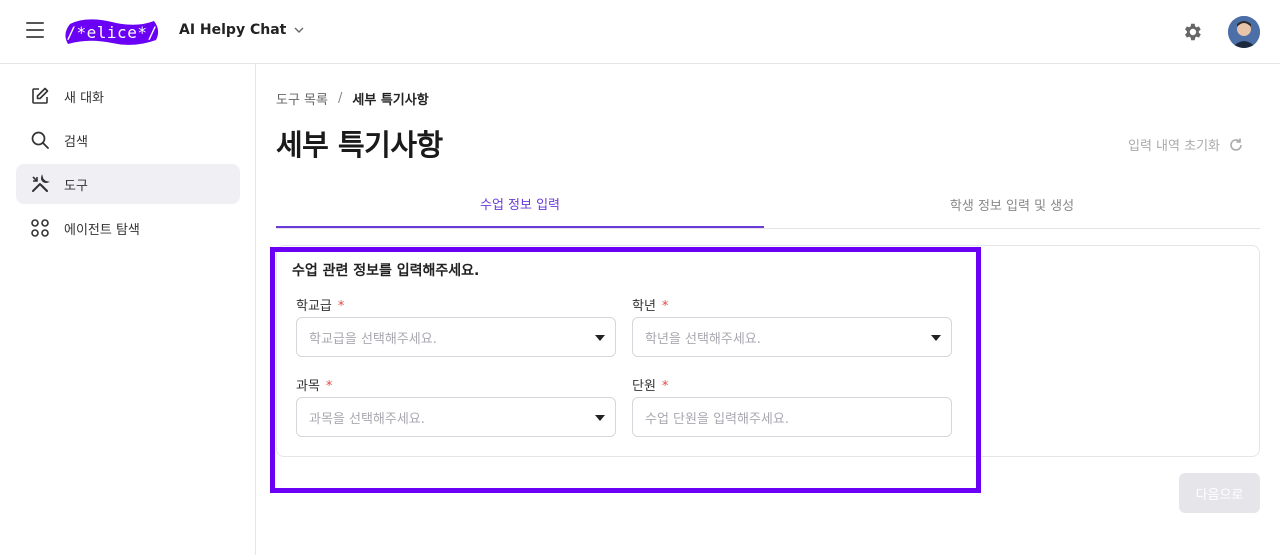 This screenshot has width=1280, height=555. Describe the element at coordinates (128, 96) in the screenshot. I see `sidebar-item-new-chat: 새 대화` at that location.